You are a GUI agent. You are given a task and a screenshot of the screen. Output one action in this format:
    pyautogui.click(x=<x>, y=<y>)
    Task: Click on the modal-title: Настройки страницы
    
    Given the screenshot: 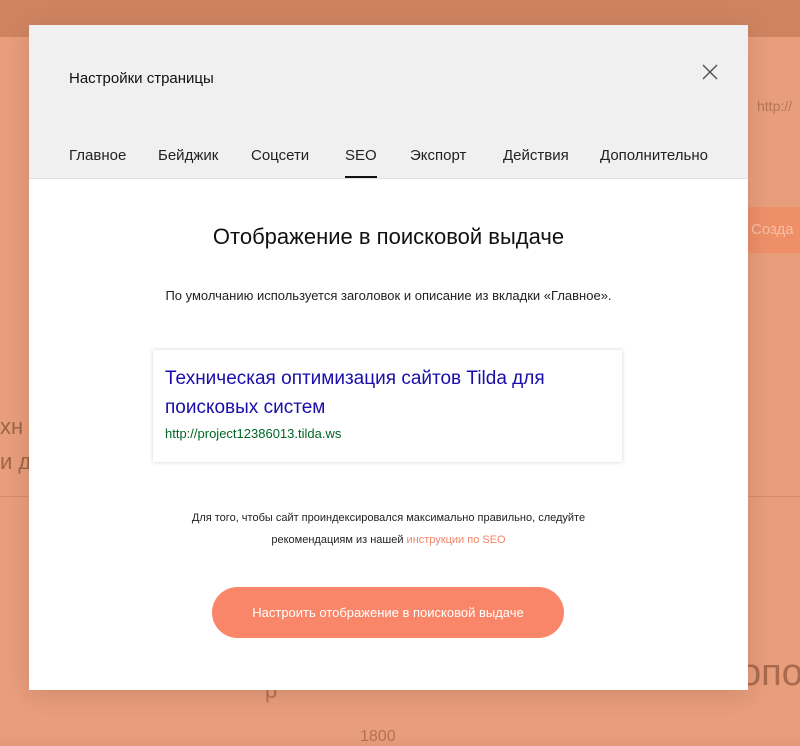 What is the action you would take?
    pyautogui.click(x=141, y=78)
    